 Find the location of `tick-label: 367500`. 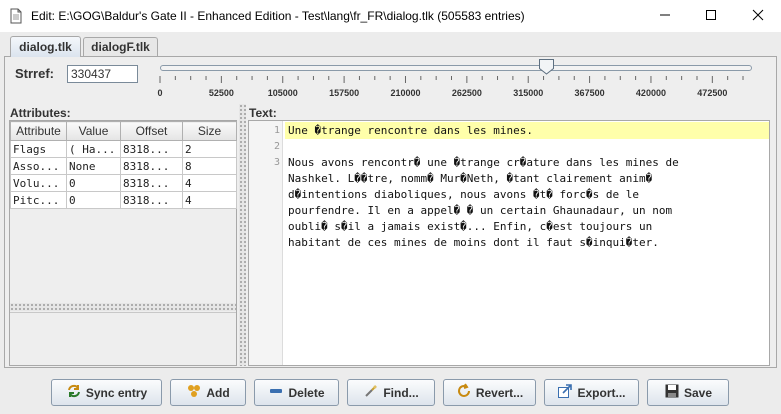

tick-label: 367500 is located at coordinates (589, 93).